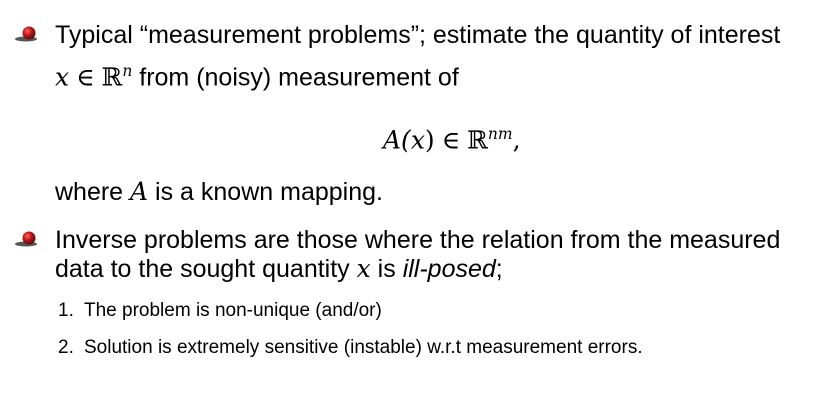 This screenshot has width=827, height=400. I want to click on bullet-1-line-2: x ∈ ℝn from (noisy) measurement of, so click(257, 77).